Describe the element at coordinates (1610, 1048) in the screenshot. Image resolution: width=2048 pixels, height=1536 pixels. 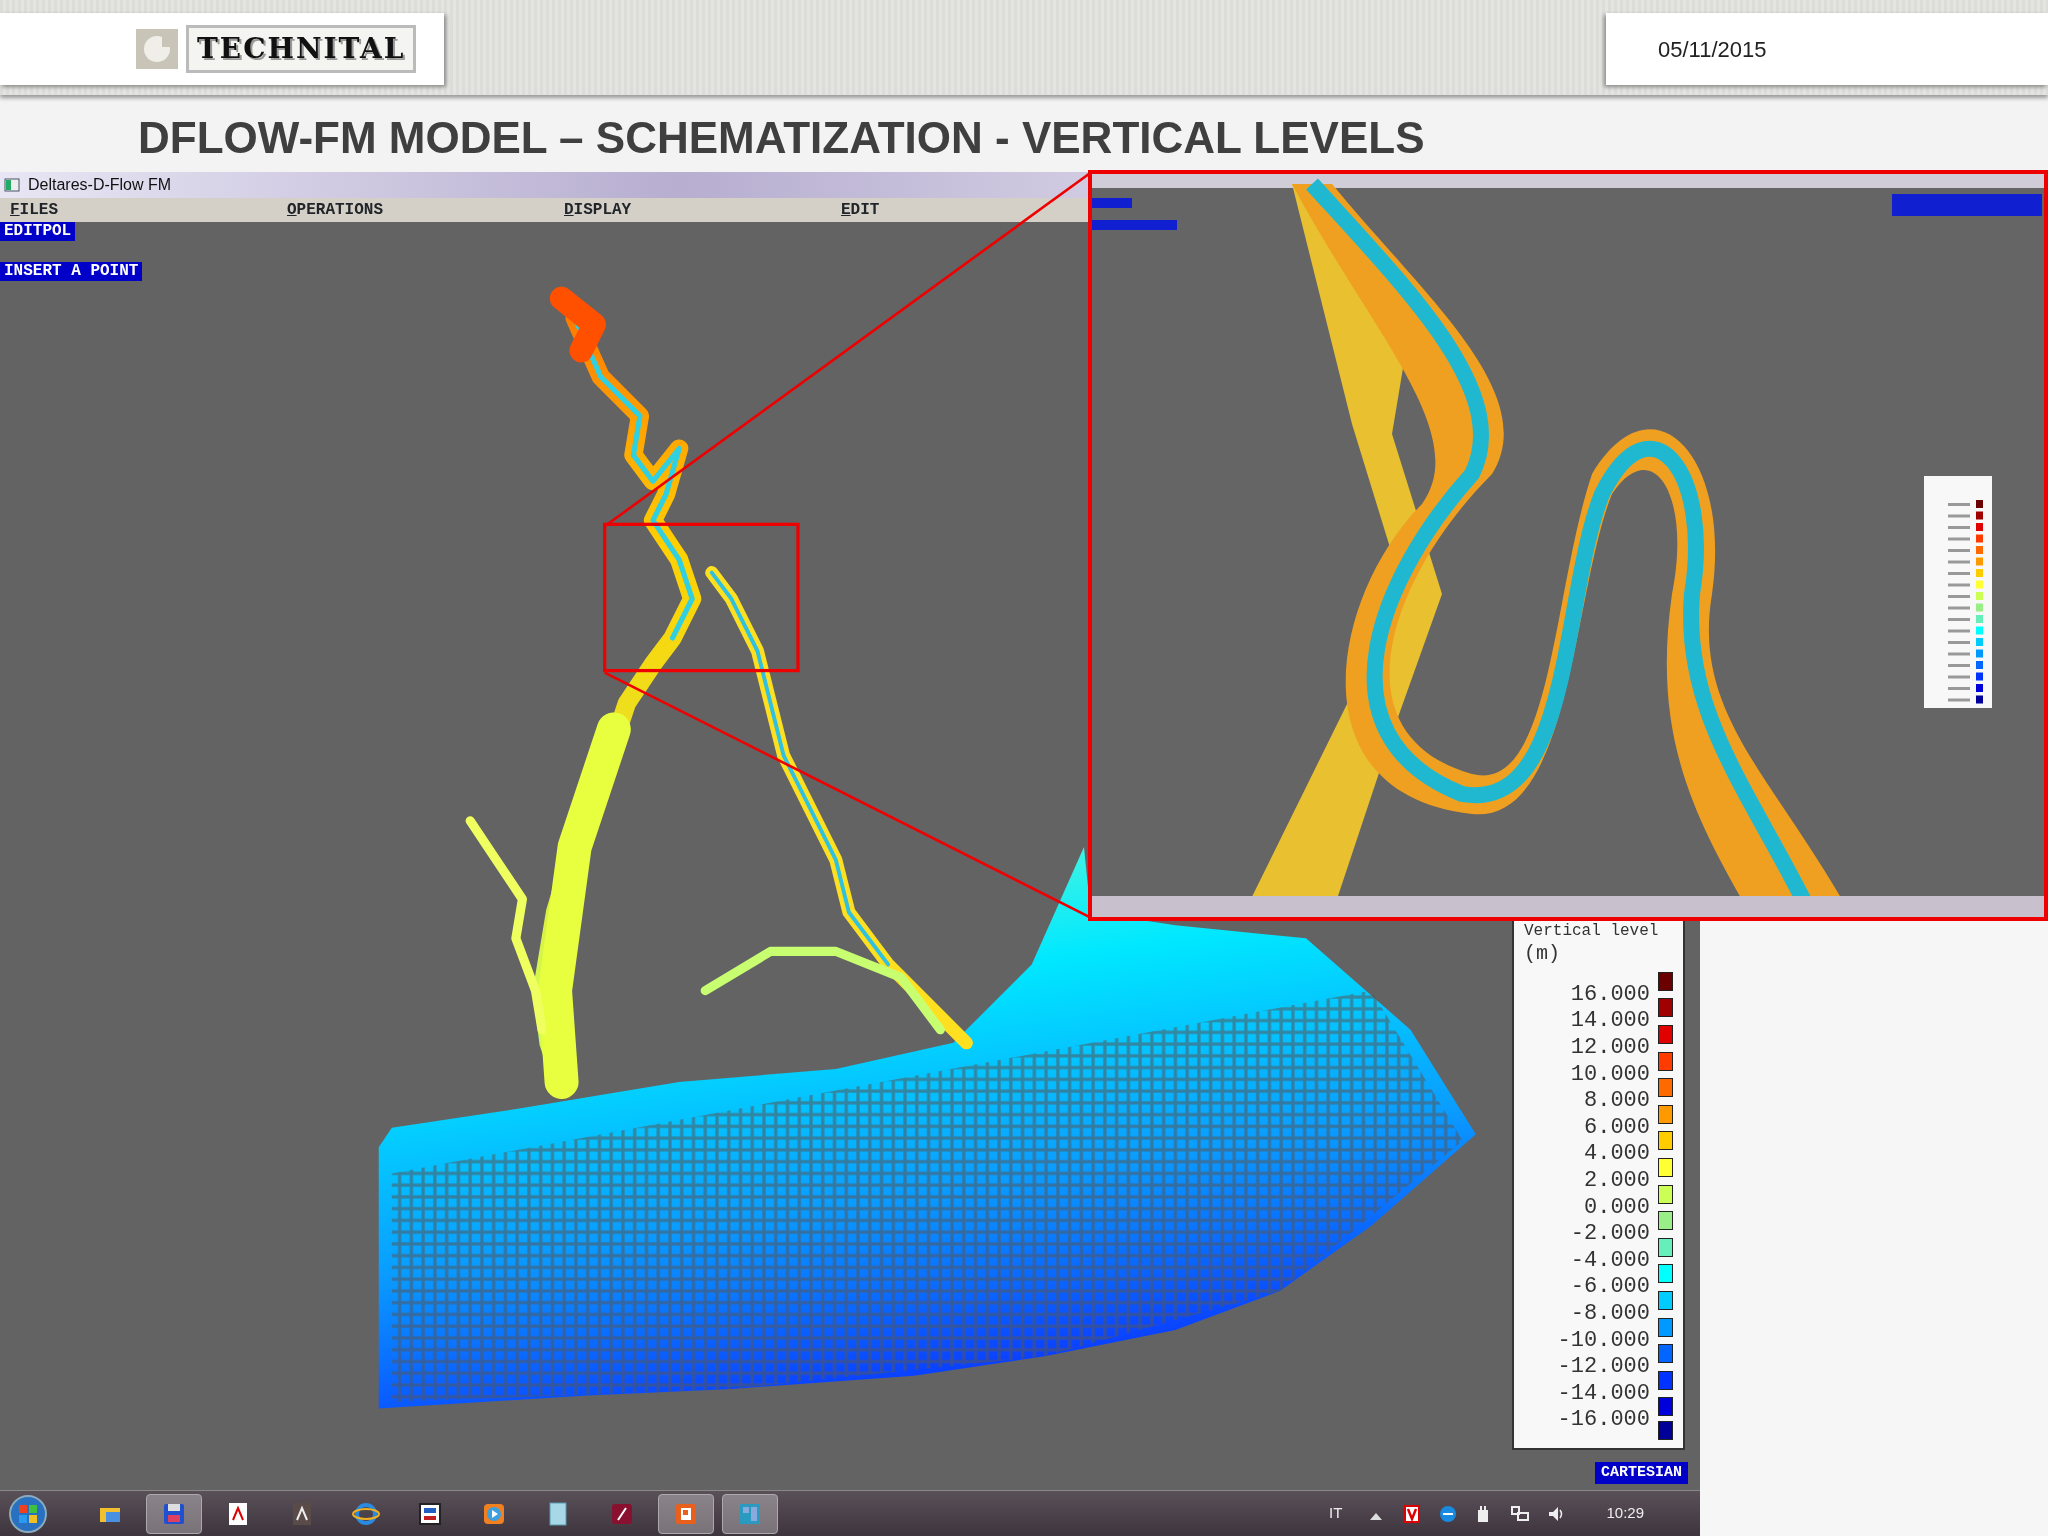
I see `legend-value: 12.000` at that location.